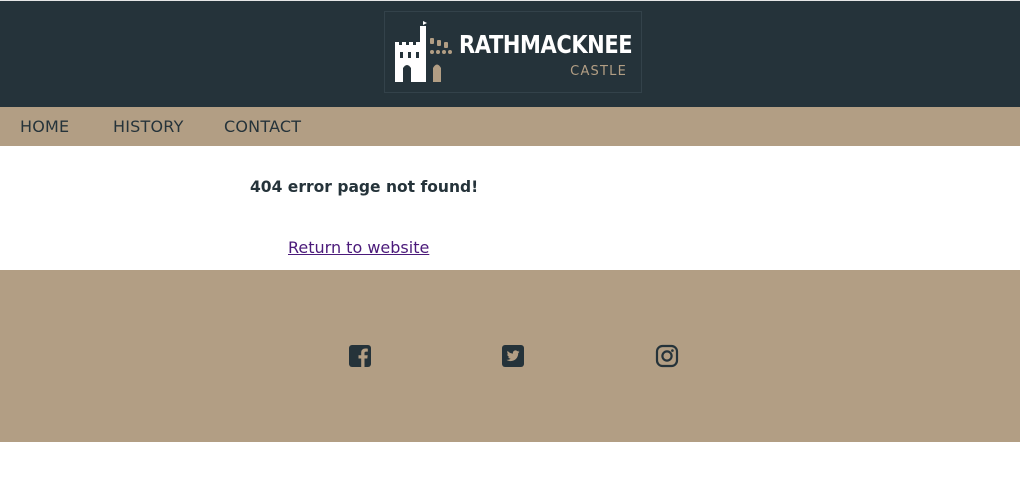 The image size is (1020, 493). I want to click on twitter-icon, so click(513, 356).